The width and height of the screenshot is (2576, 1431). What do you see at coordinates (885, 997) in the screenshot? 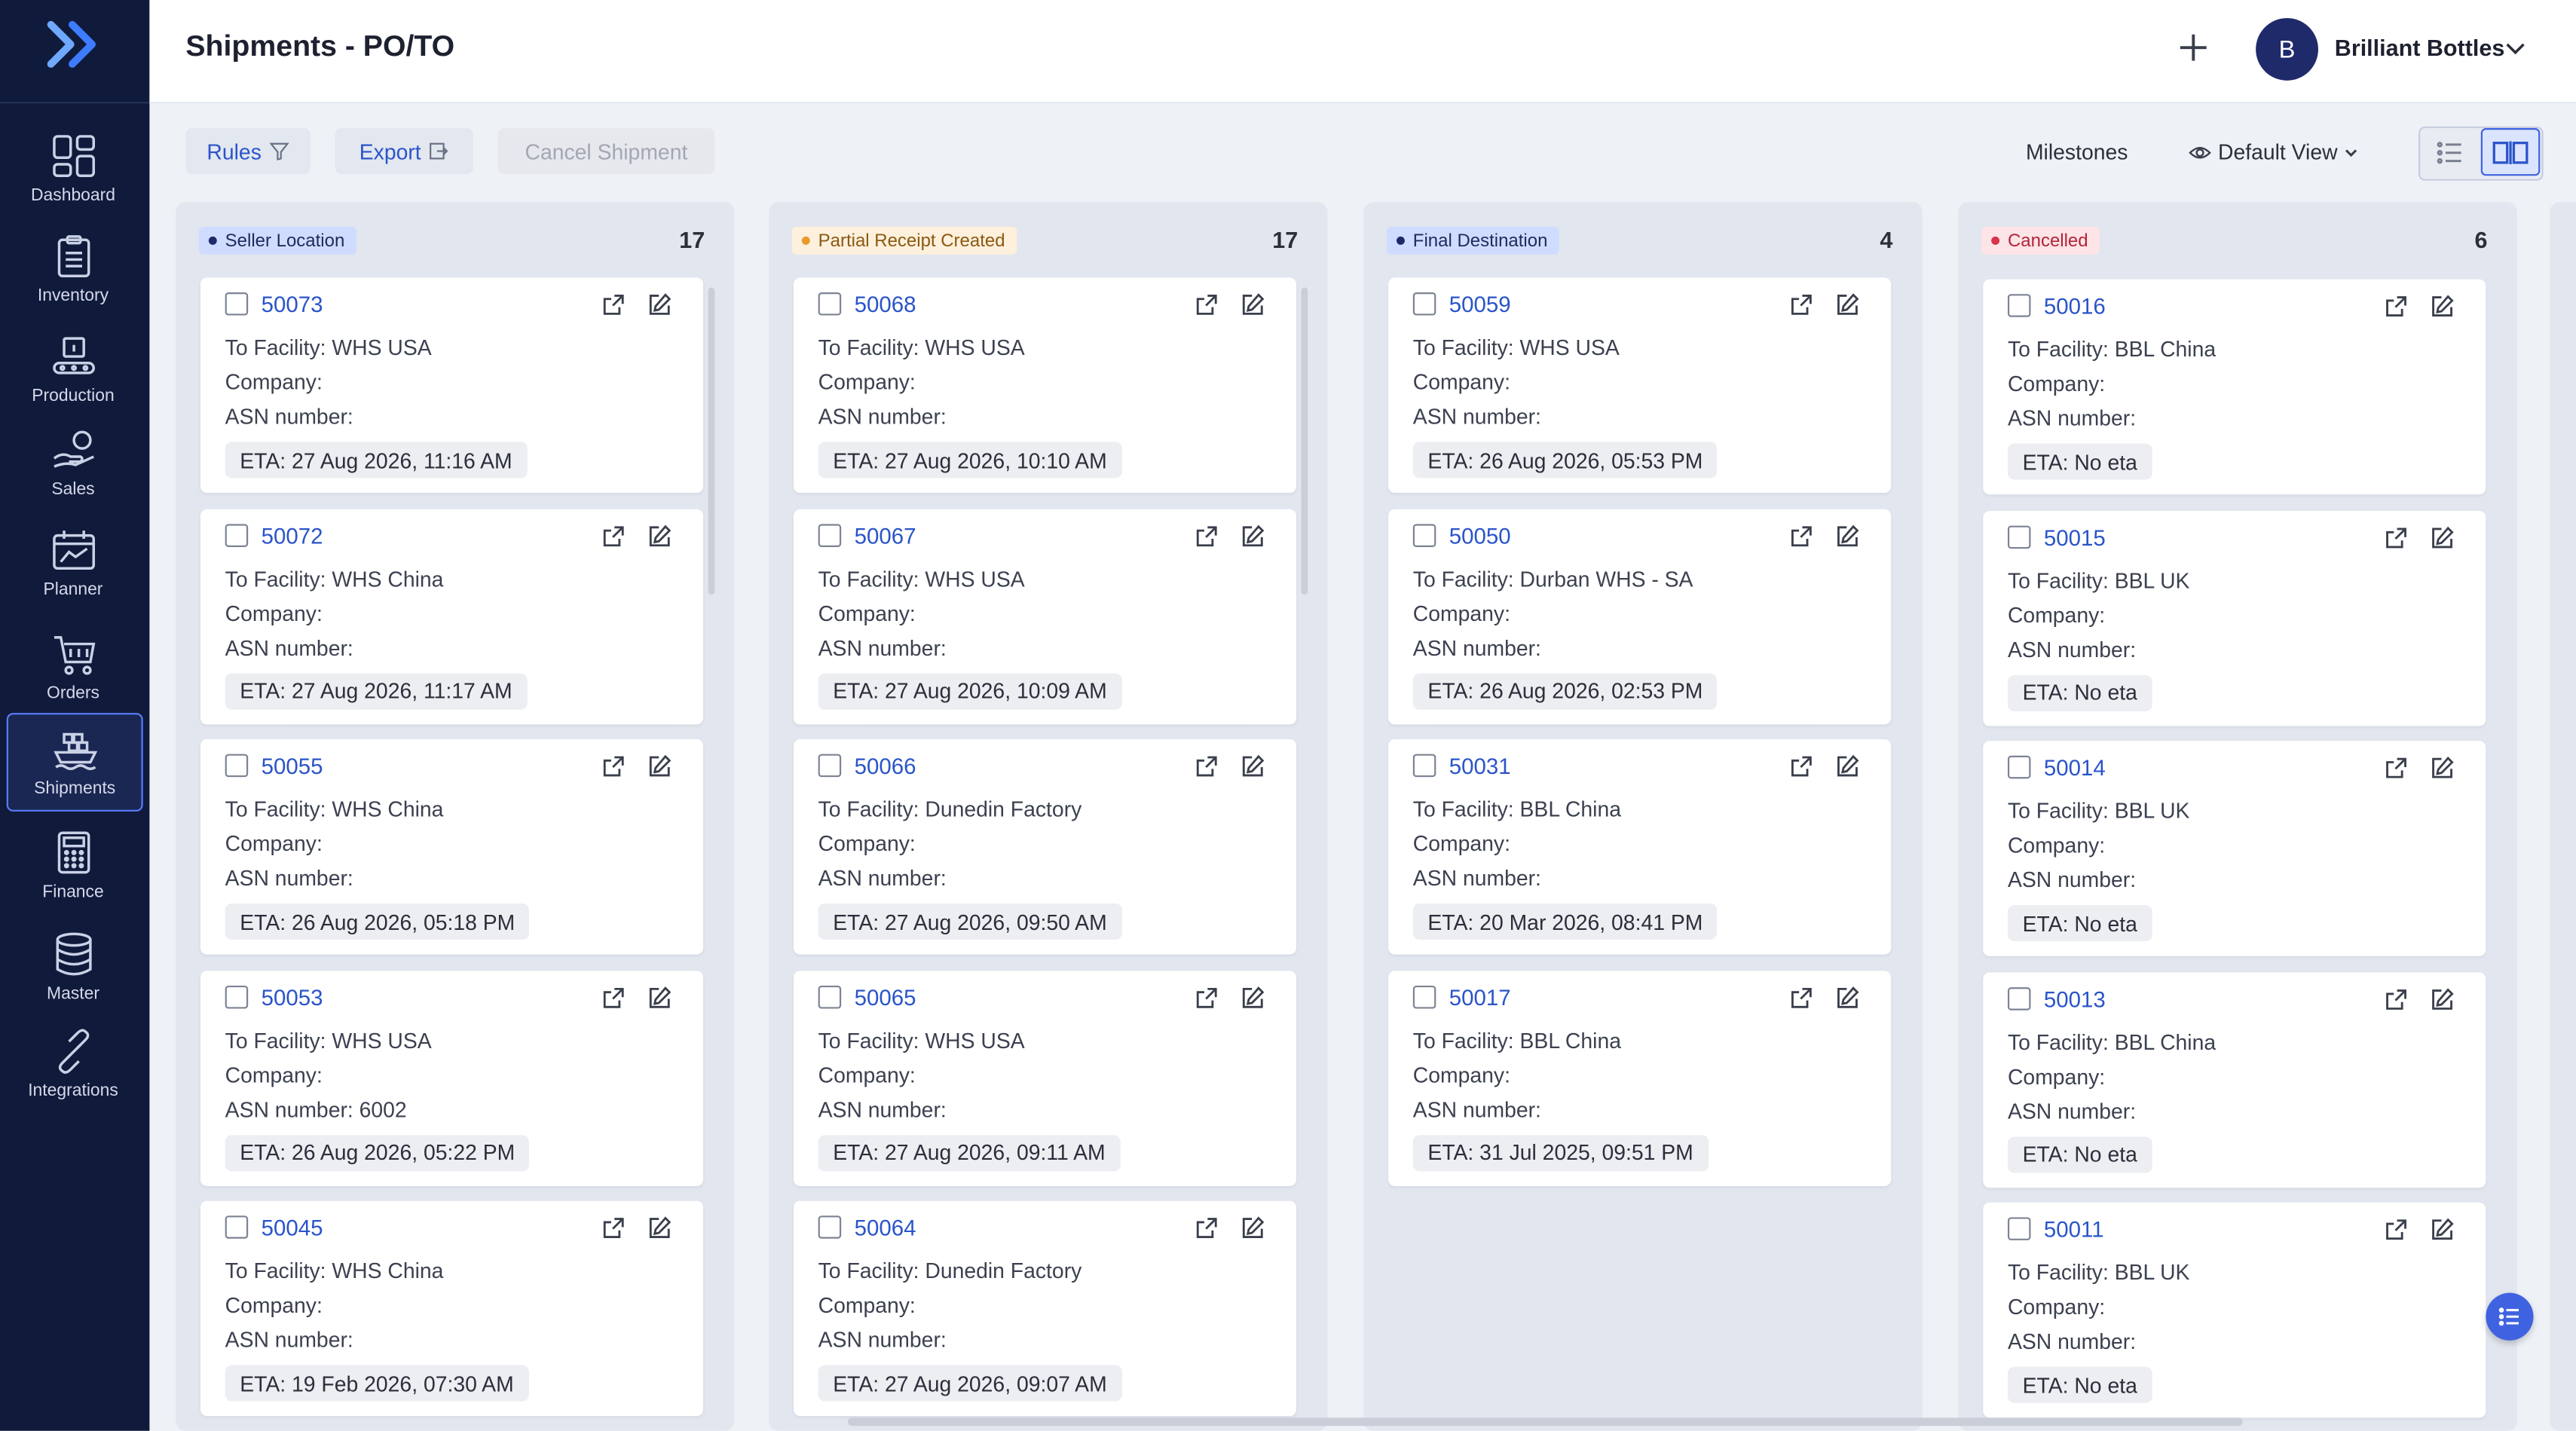
I see `shipment-id-link: 50065` at bounding box center [885, 997].